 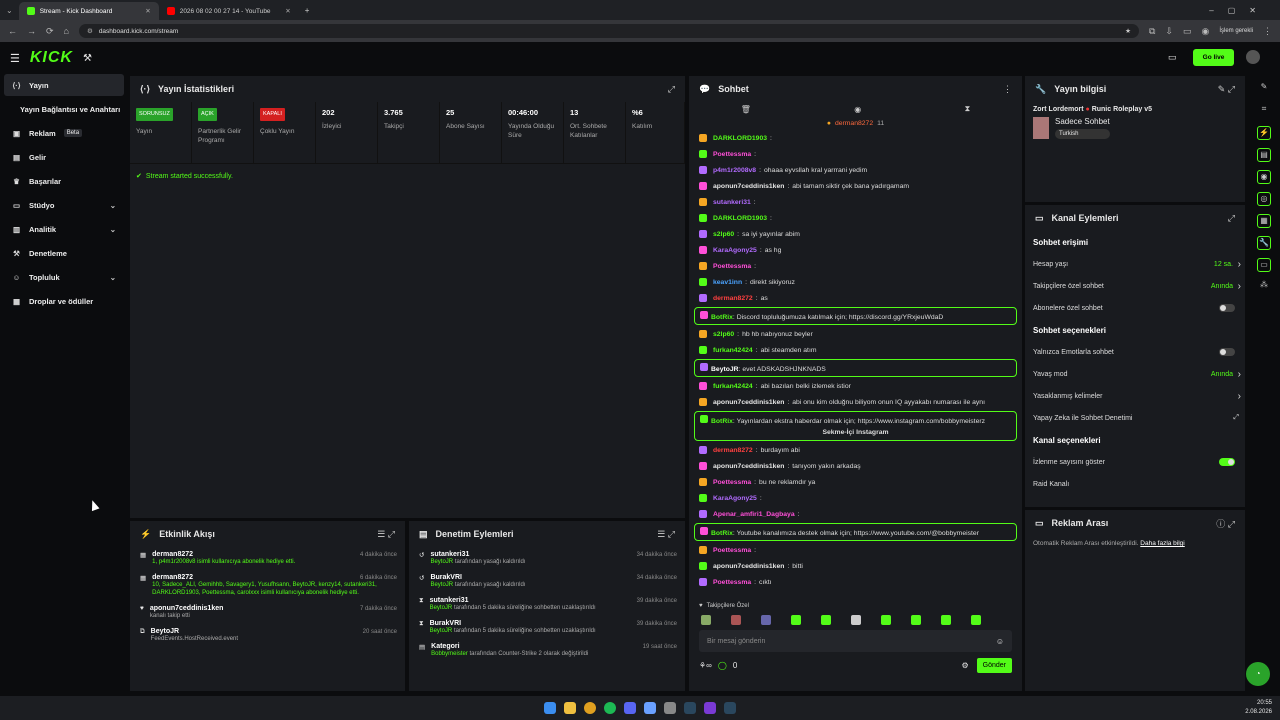 What do you see at coordinates (630, 708) in the screenshot?
I see `discord-icon` at bounding box center [630, 708].